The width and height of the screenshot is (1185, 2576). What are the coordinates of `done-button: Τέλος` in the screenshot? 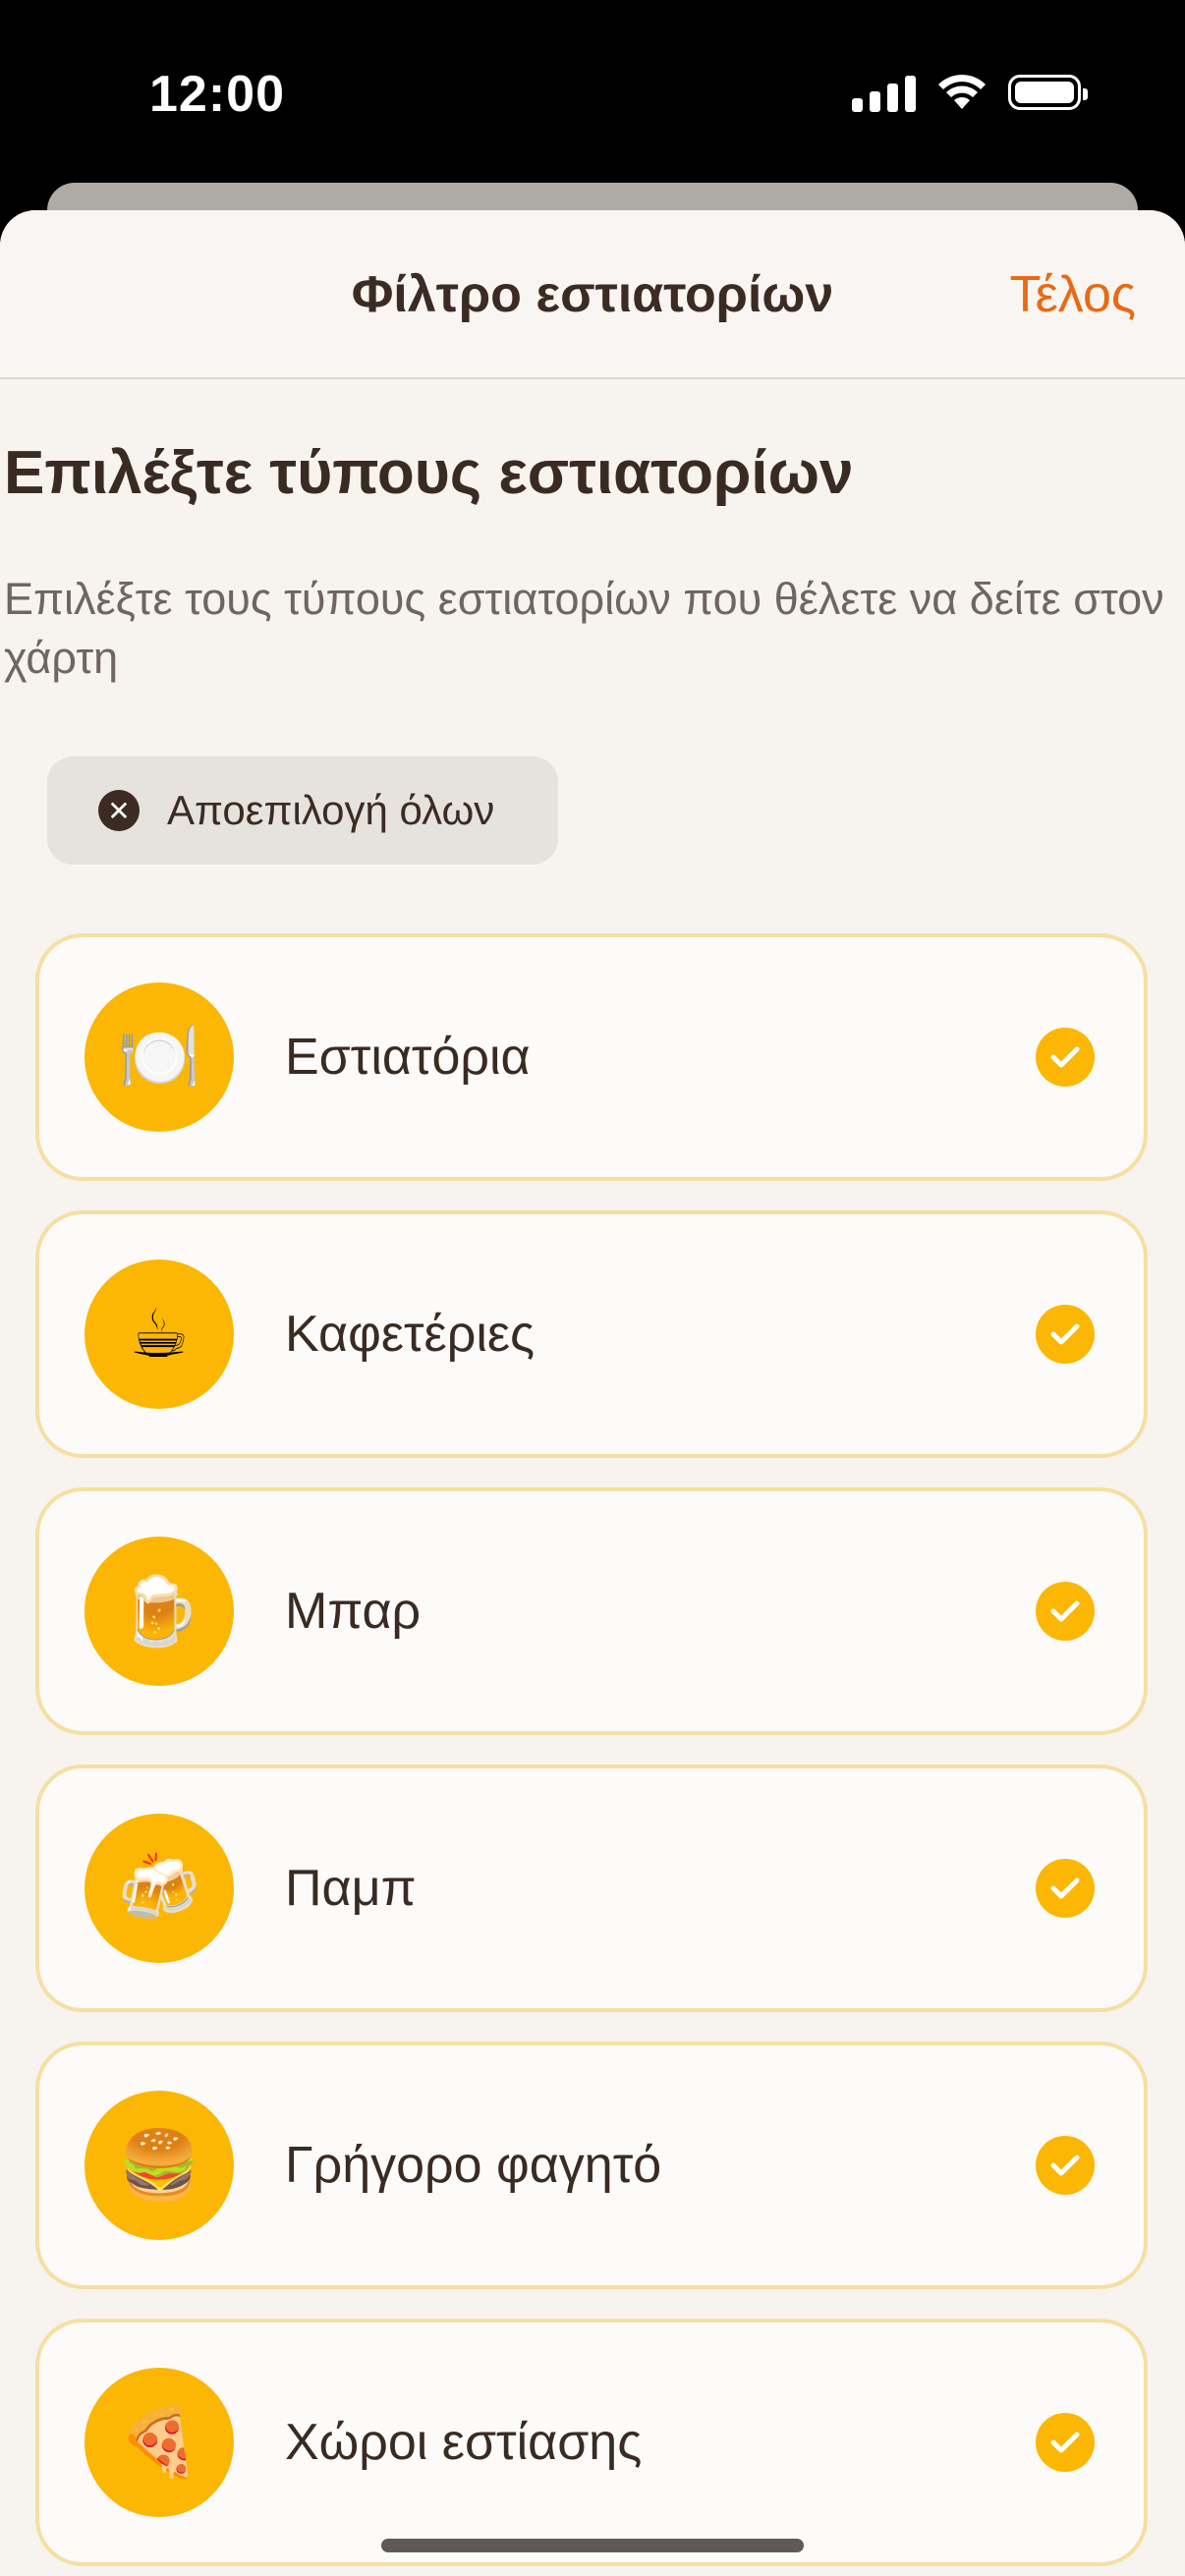 It's located at (1073, 294).